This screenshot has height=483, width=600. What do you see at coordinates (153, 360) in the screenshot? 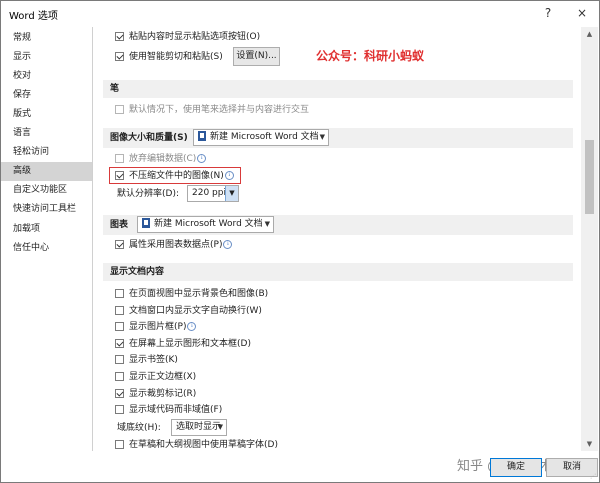
I see `display-option-label: 显示书签(K)` at bounding box center [153, 360].